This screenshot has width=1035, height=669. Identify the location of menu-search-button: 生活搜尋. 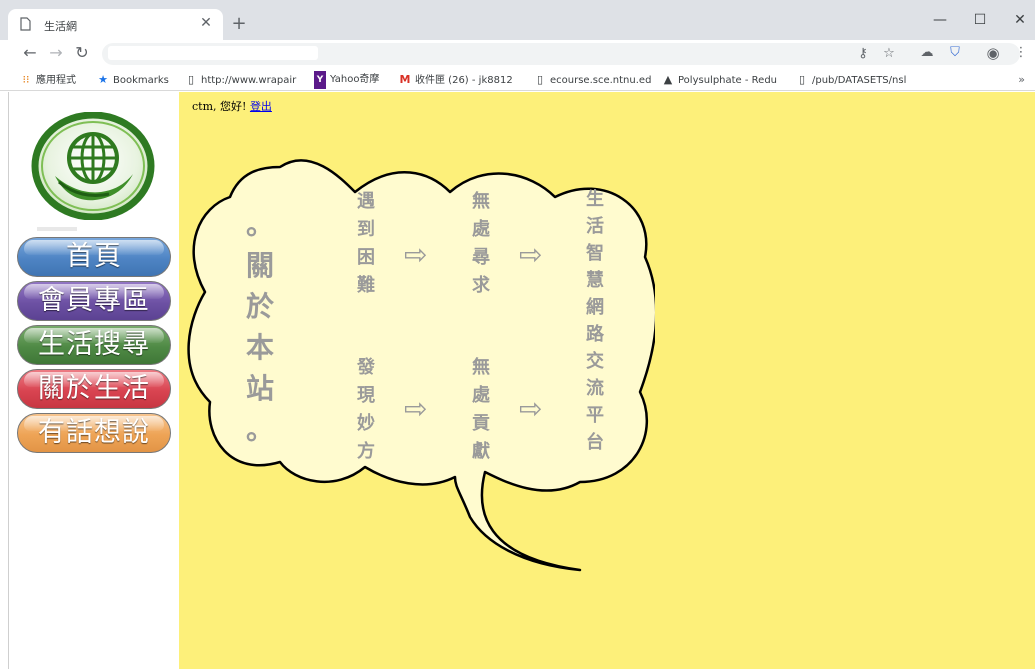
(94, 345).